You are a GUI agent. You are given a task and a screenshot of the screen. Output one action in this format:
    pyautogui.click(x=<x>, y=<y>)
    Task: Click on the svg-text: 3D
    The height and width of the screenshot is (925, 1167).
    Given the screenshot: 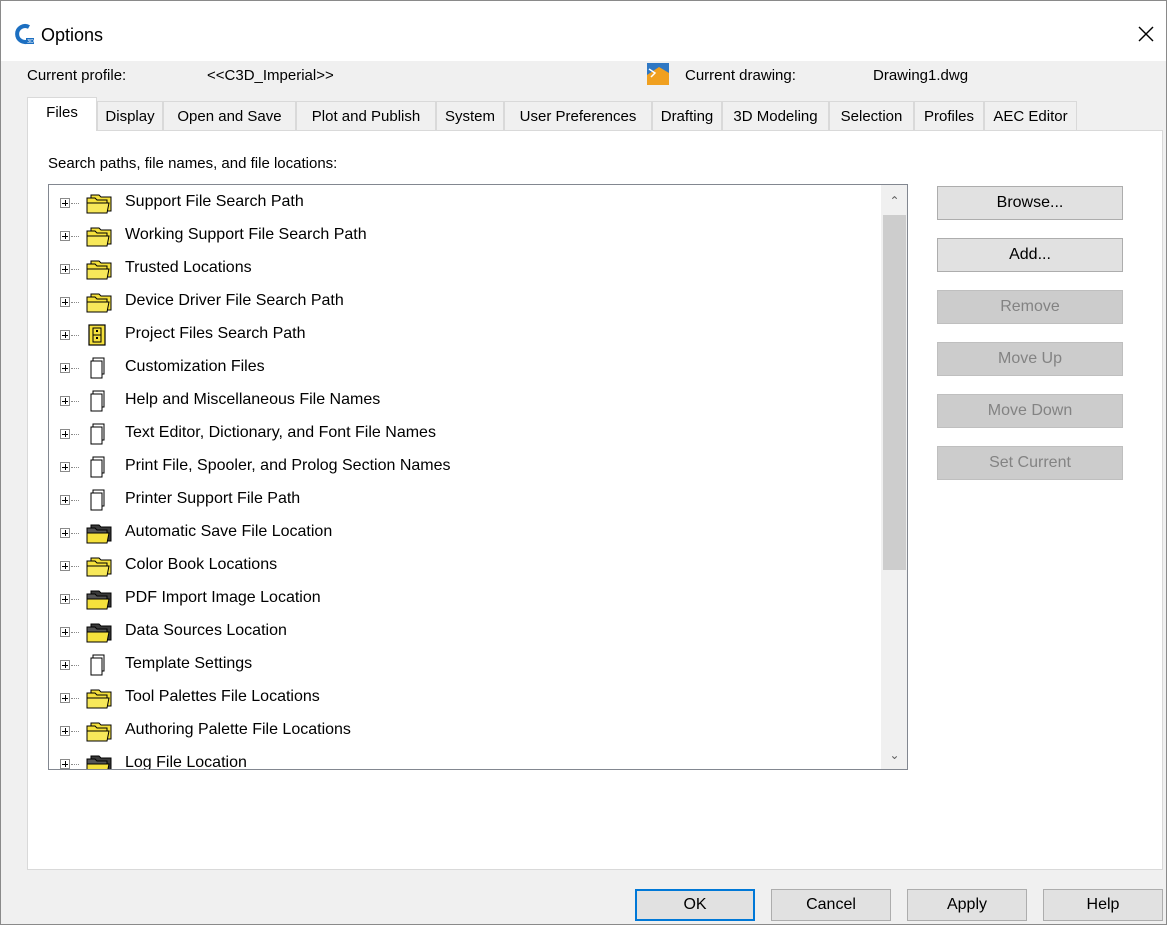 What is the action you would take?
    pyautogui.click(x=30, y=42)
    